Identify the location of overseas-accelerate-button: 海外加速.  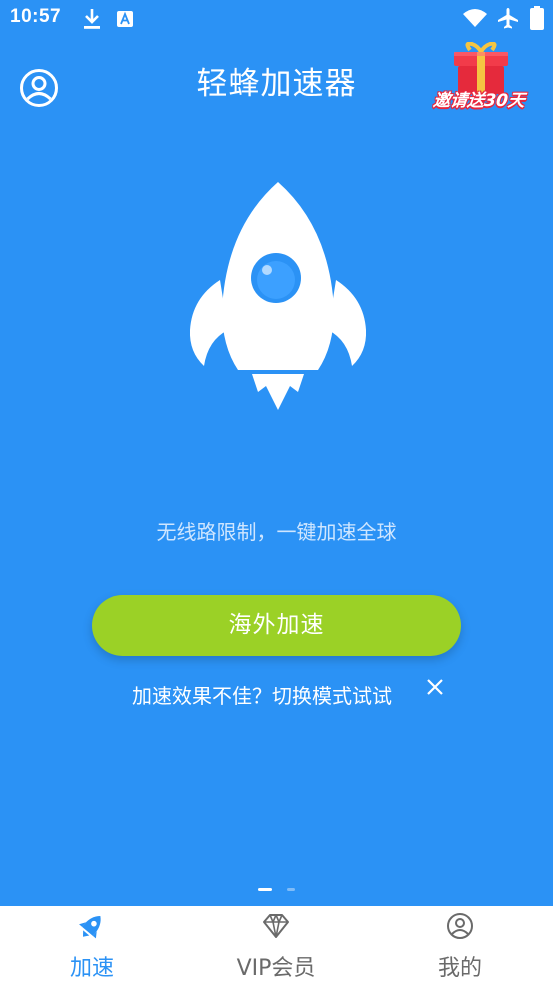
(276, 625).